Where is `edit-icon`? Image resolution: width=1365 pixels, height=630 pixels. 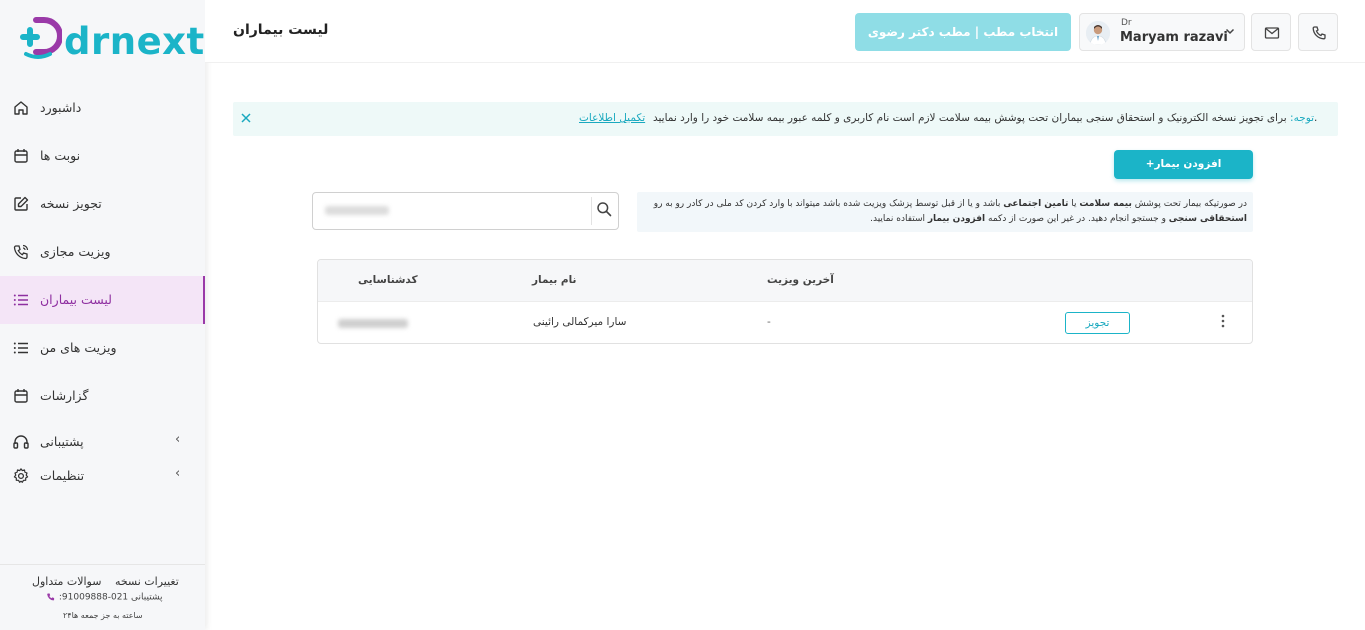 edit-icon is located at coordinates (21, 203).